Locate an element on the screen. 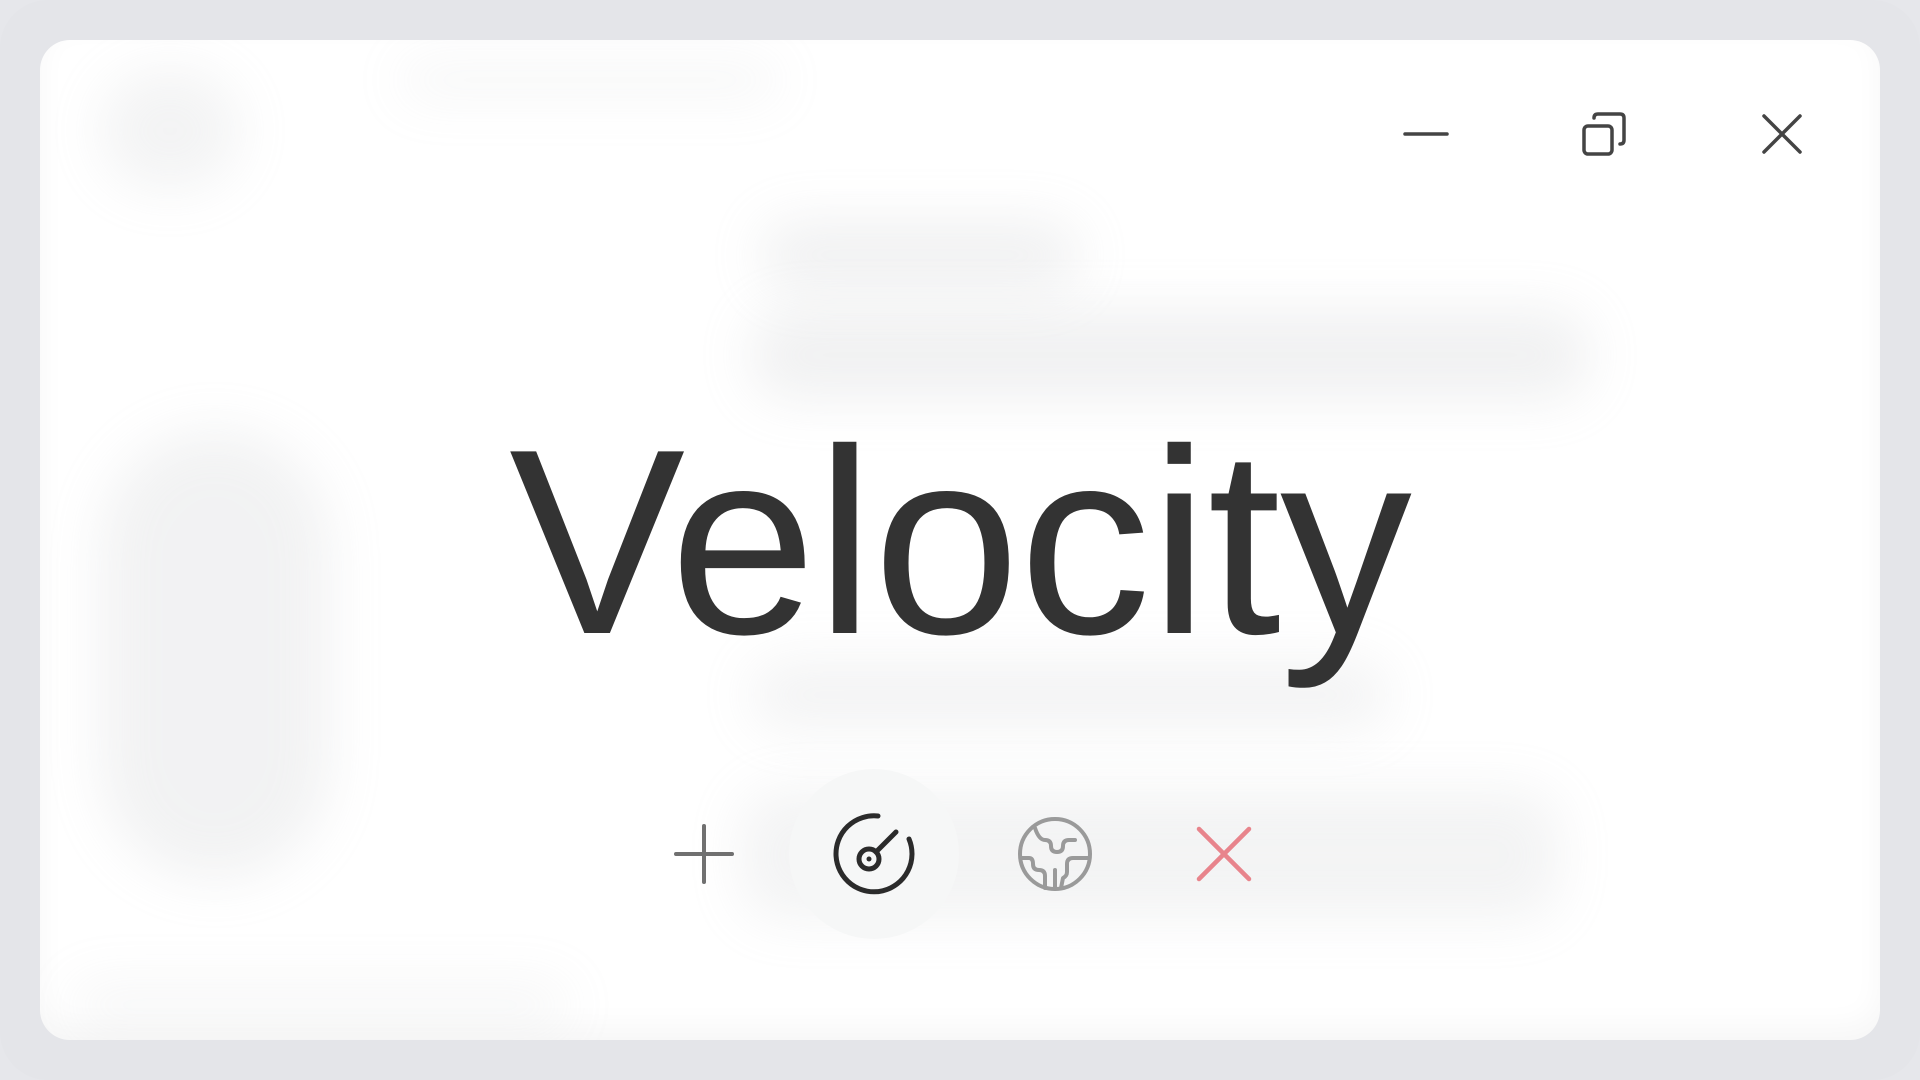 Image resolution: width=1920 pixels, height=1080 pixels. globe-button is located at coordinates (1055, 854).